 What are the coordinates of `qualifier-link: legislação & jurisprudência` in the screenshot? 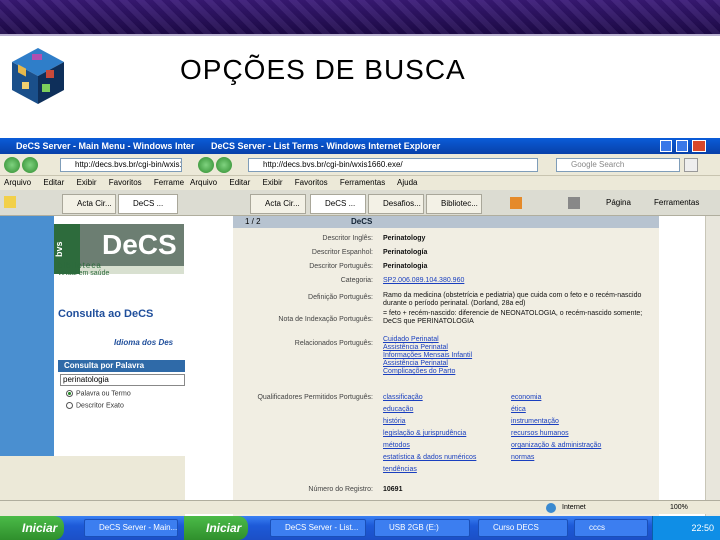 It's located at (424, 433).